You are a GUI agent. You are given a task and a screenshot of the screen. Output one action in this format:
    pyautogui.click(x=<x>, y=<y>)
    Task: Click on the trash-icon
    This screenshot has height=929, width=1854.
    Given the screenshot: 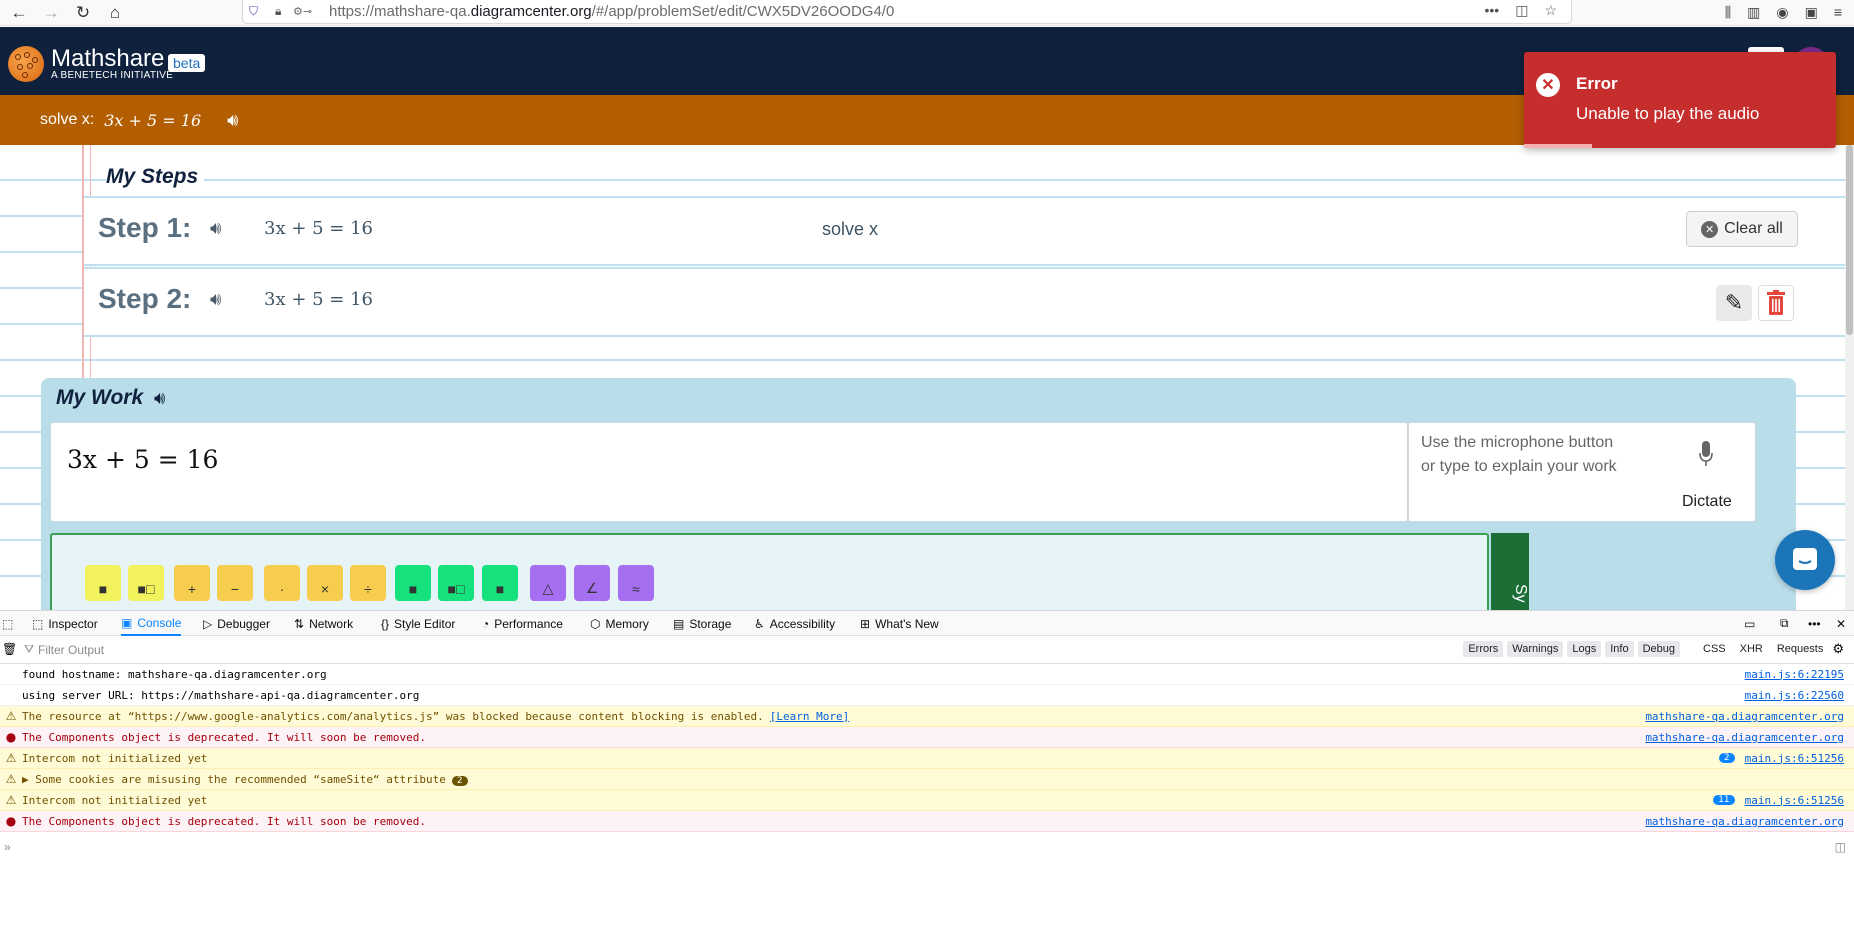 What is the action you would take?
    pyautogui.click(x=1776, y=302)
    